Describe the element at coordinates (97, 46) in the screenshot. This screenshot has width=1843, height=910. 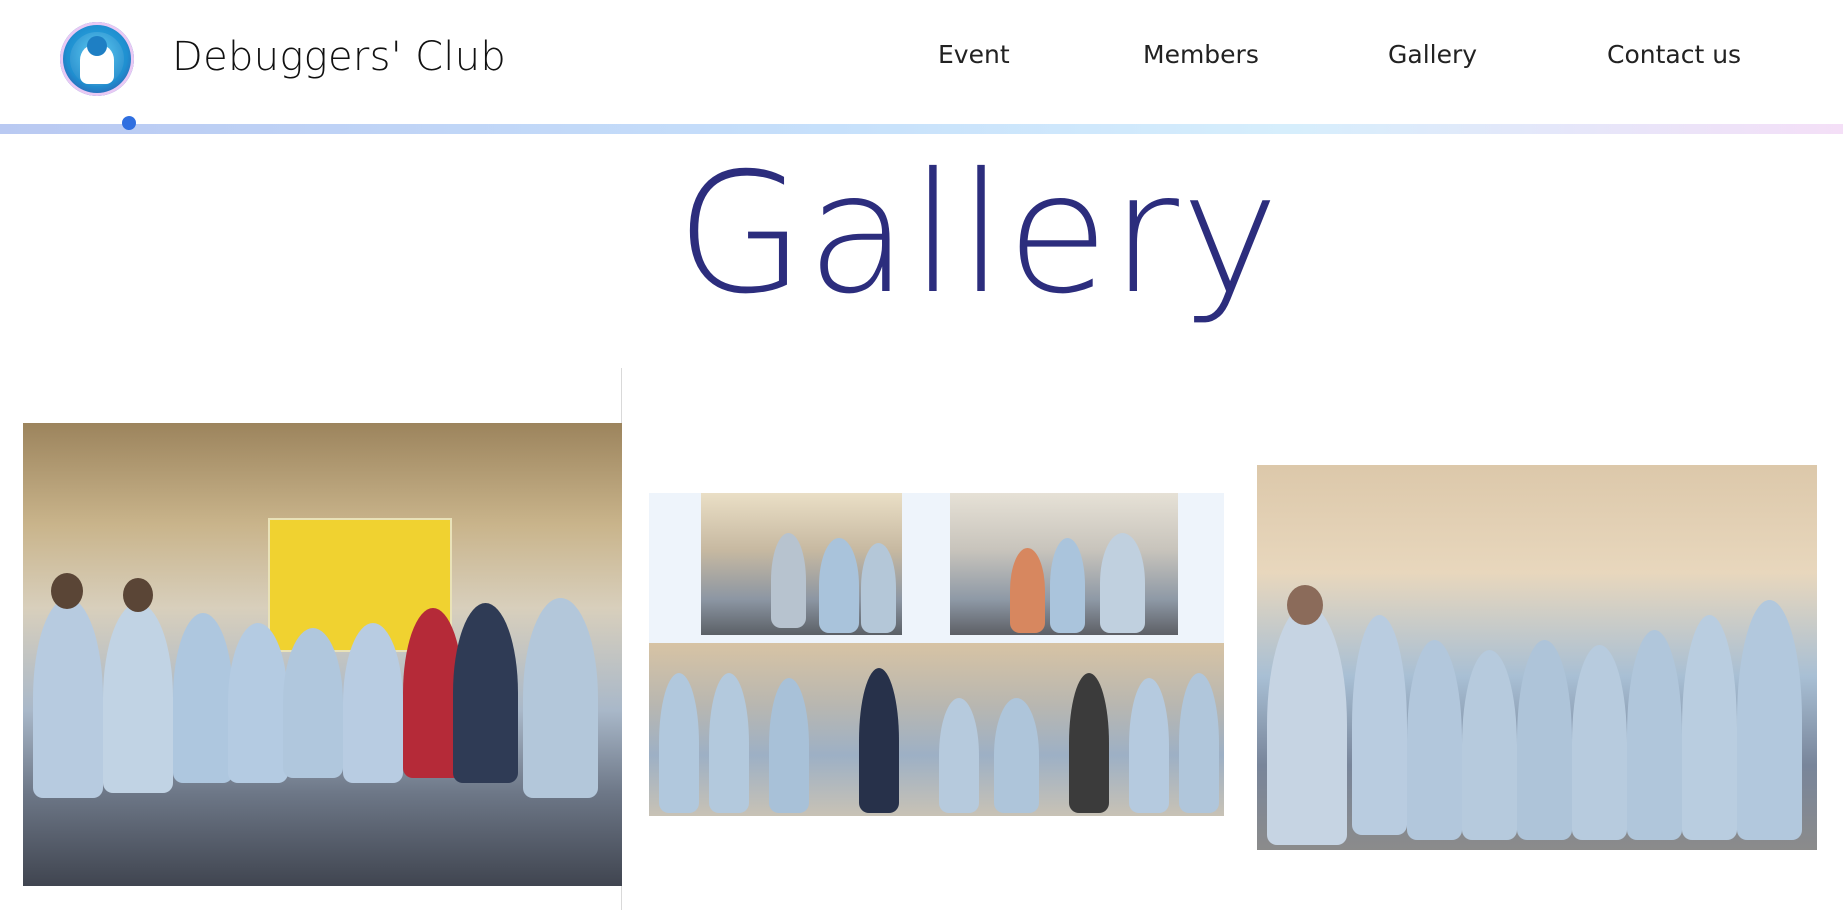
I see `logo-head` at that location.